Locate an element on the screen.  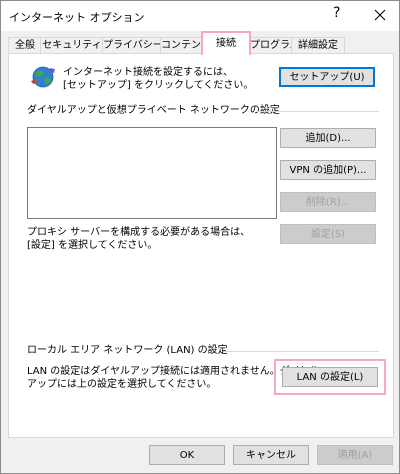
setup-description-line1: インターネット接続を設定するには、 is located at coordinates (148, 72).